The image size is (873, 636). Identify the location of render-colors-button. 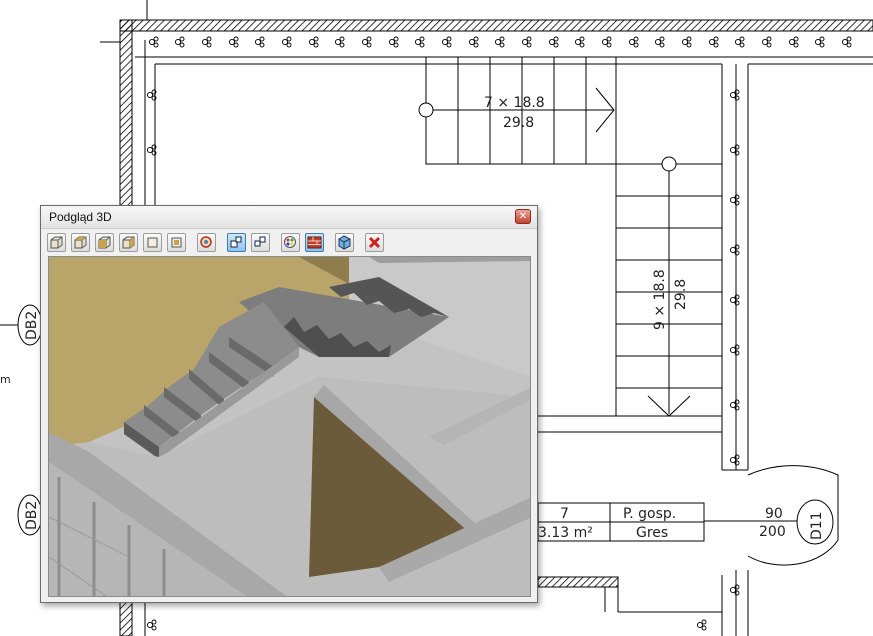
(290, 242).